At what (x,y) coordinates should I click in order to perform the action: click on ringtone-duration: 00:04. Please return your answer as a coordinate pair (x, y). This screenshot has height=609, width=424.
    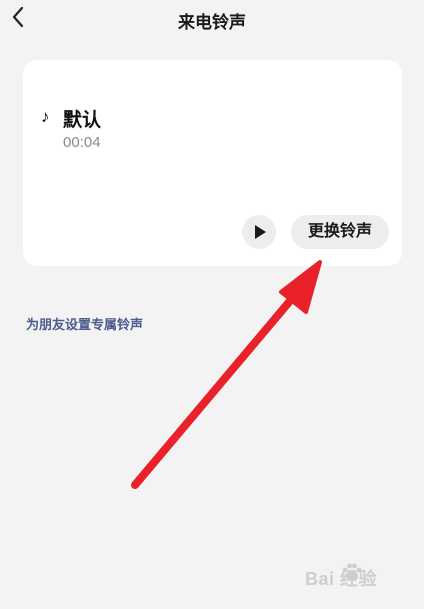
    Looking at the image, I should click on (82, 142).